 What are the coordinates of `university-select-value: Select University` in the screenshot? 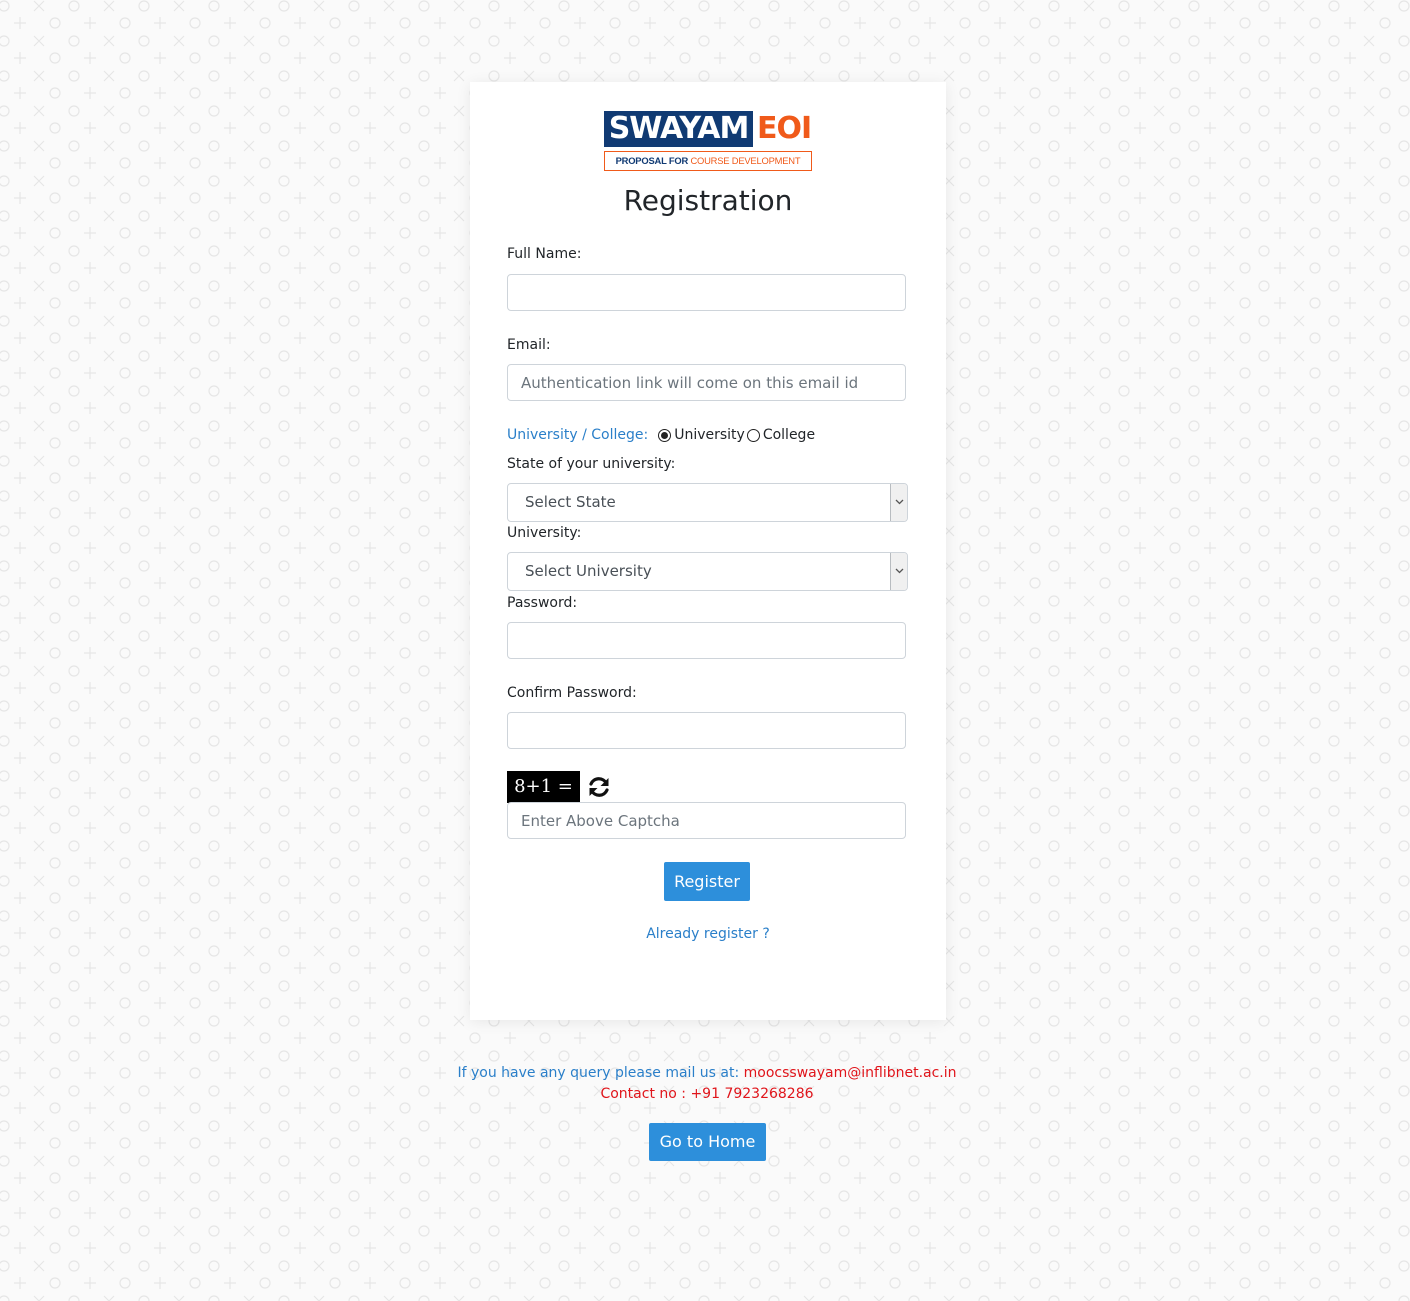 It's located at (588, 571).